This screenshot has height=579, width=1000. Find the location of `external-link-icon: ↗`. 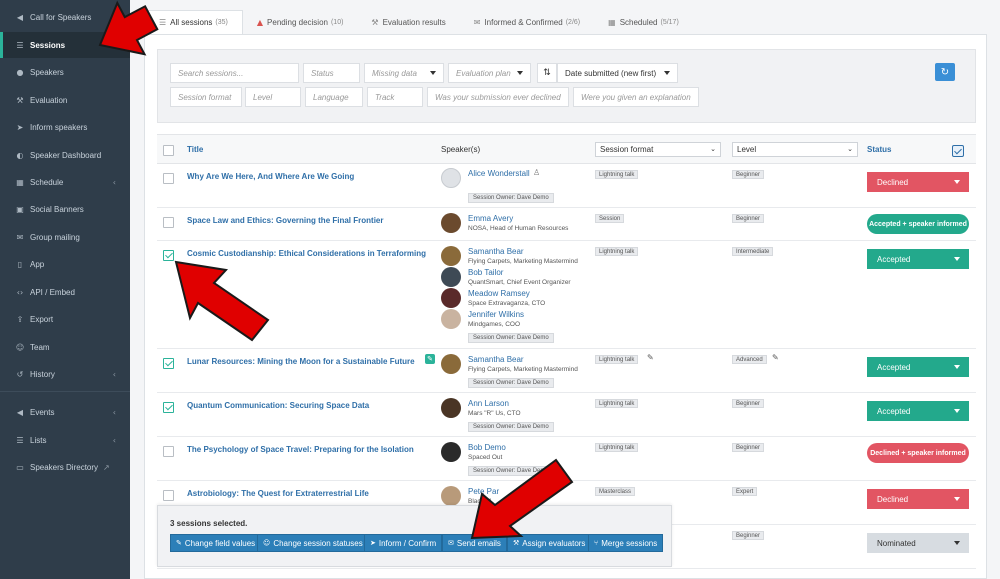

external-link-icon: ↗ is located at coordinates (106, 467).